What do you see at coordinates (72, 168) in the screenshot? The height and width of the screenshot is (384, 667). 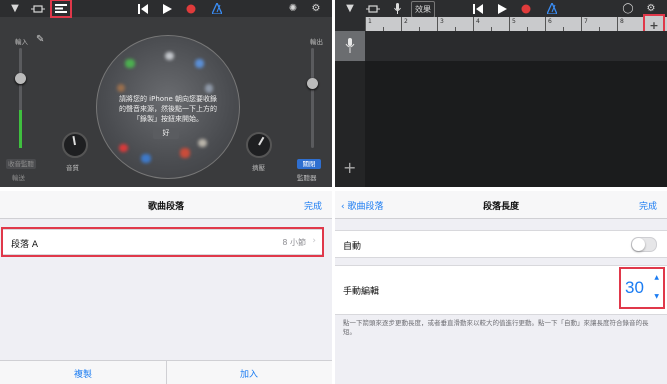 I see `tone-label: 音質` at bounding box center [72, 168].